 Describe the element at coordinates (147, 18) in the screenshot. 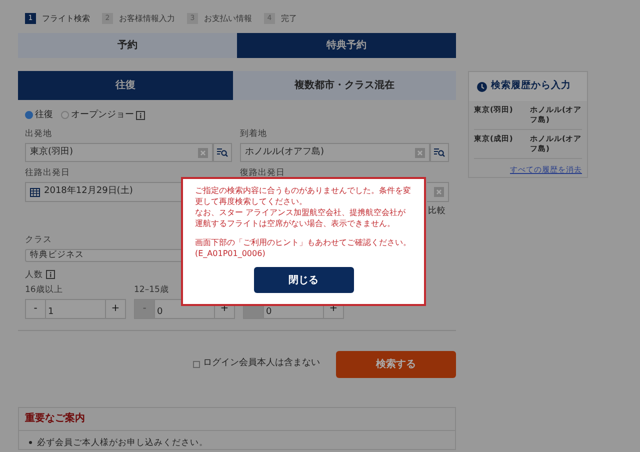

I see `step-label: お客様情報入力` at that location.